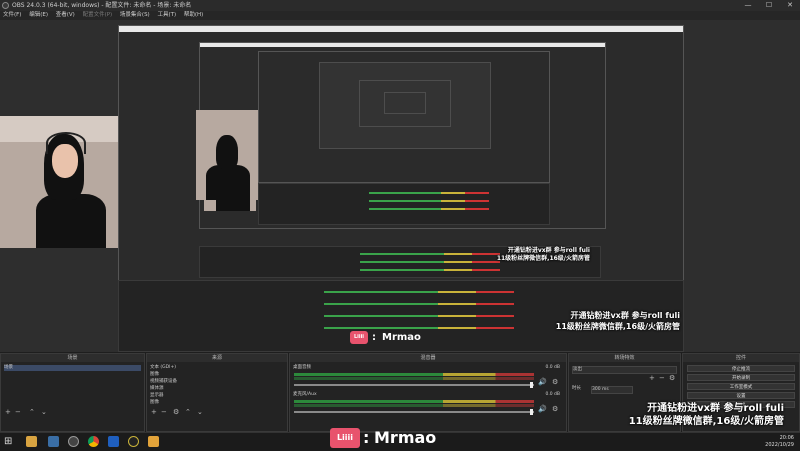 This screenshot has height=451, width=800. What do you see at coordinates (741, 368) in the screenshot?
I see `stop-streaming-button: 停止推流` at bounding box center [741, 368].